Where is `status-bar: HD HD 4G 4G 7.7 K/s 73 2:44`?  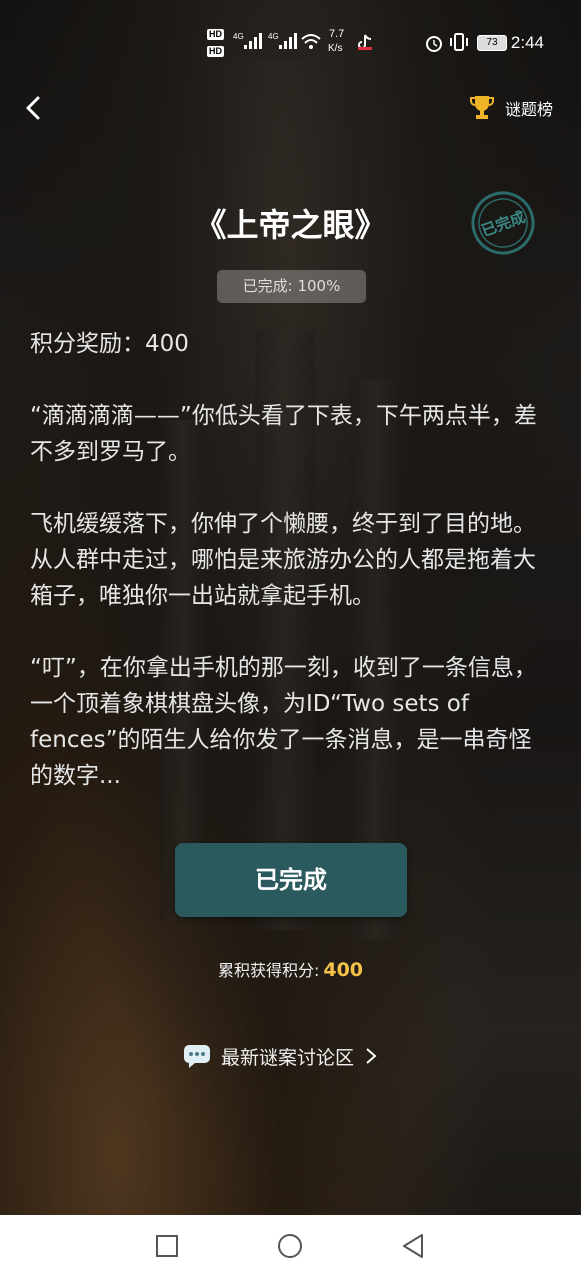 status-bar: HD HD 4G 4G 7.7 K/s 73 2:44 is located at coordinates (290, 43).